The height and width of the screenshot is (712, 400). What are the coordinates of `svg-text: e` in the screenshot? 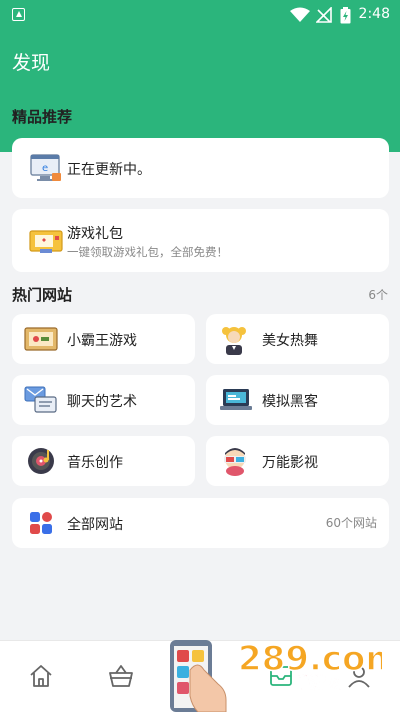 It's located at (45, 168).